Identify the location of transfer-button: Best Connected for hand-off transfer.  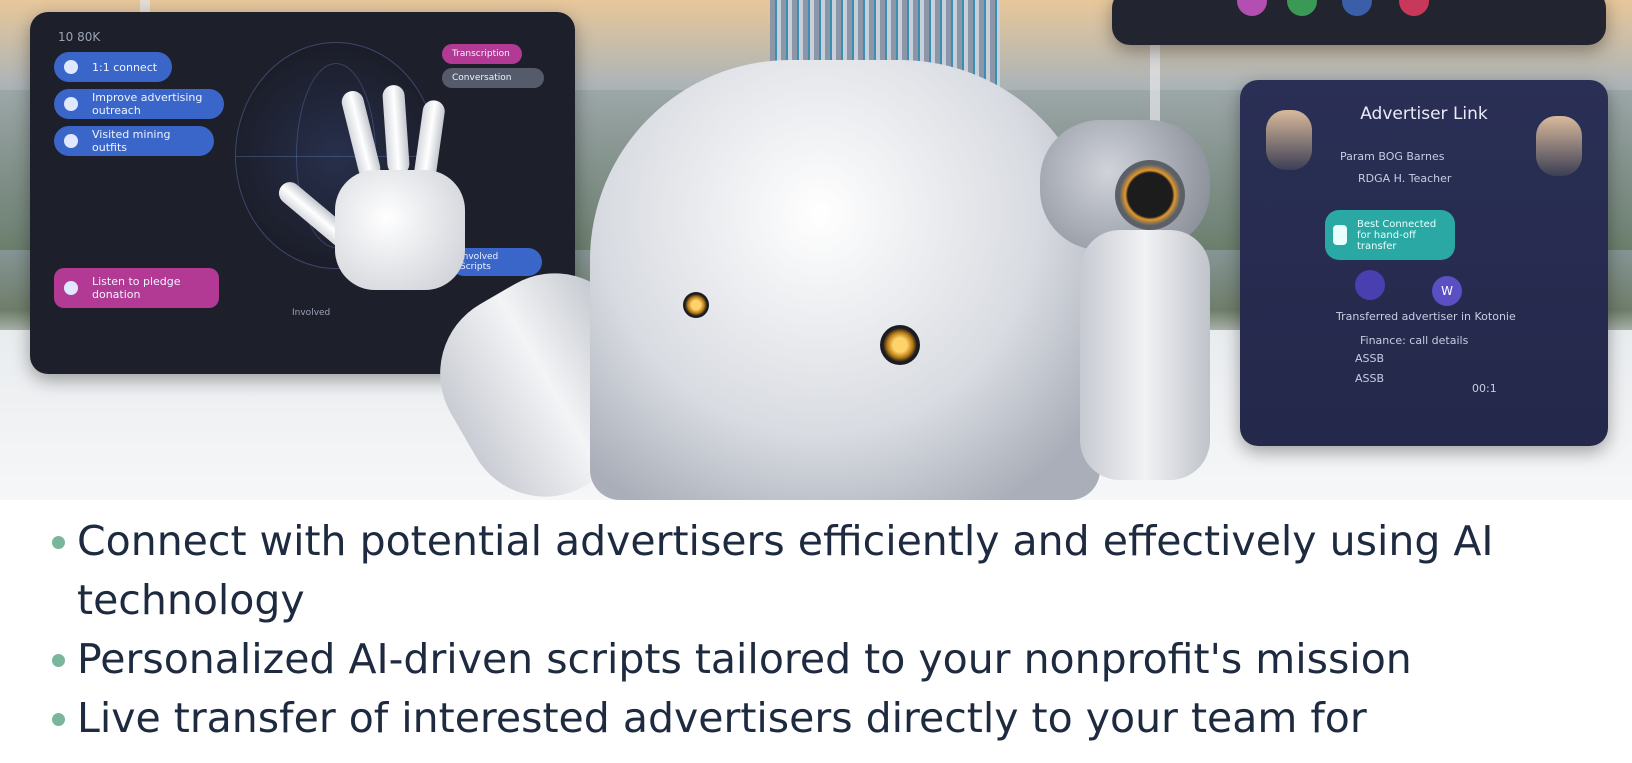
(1390, 235).